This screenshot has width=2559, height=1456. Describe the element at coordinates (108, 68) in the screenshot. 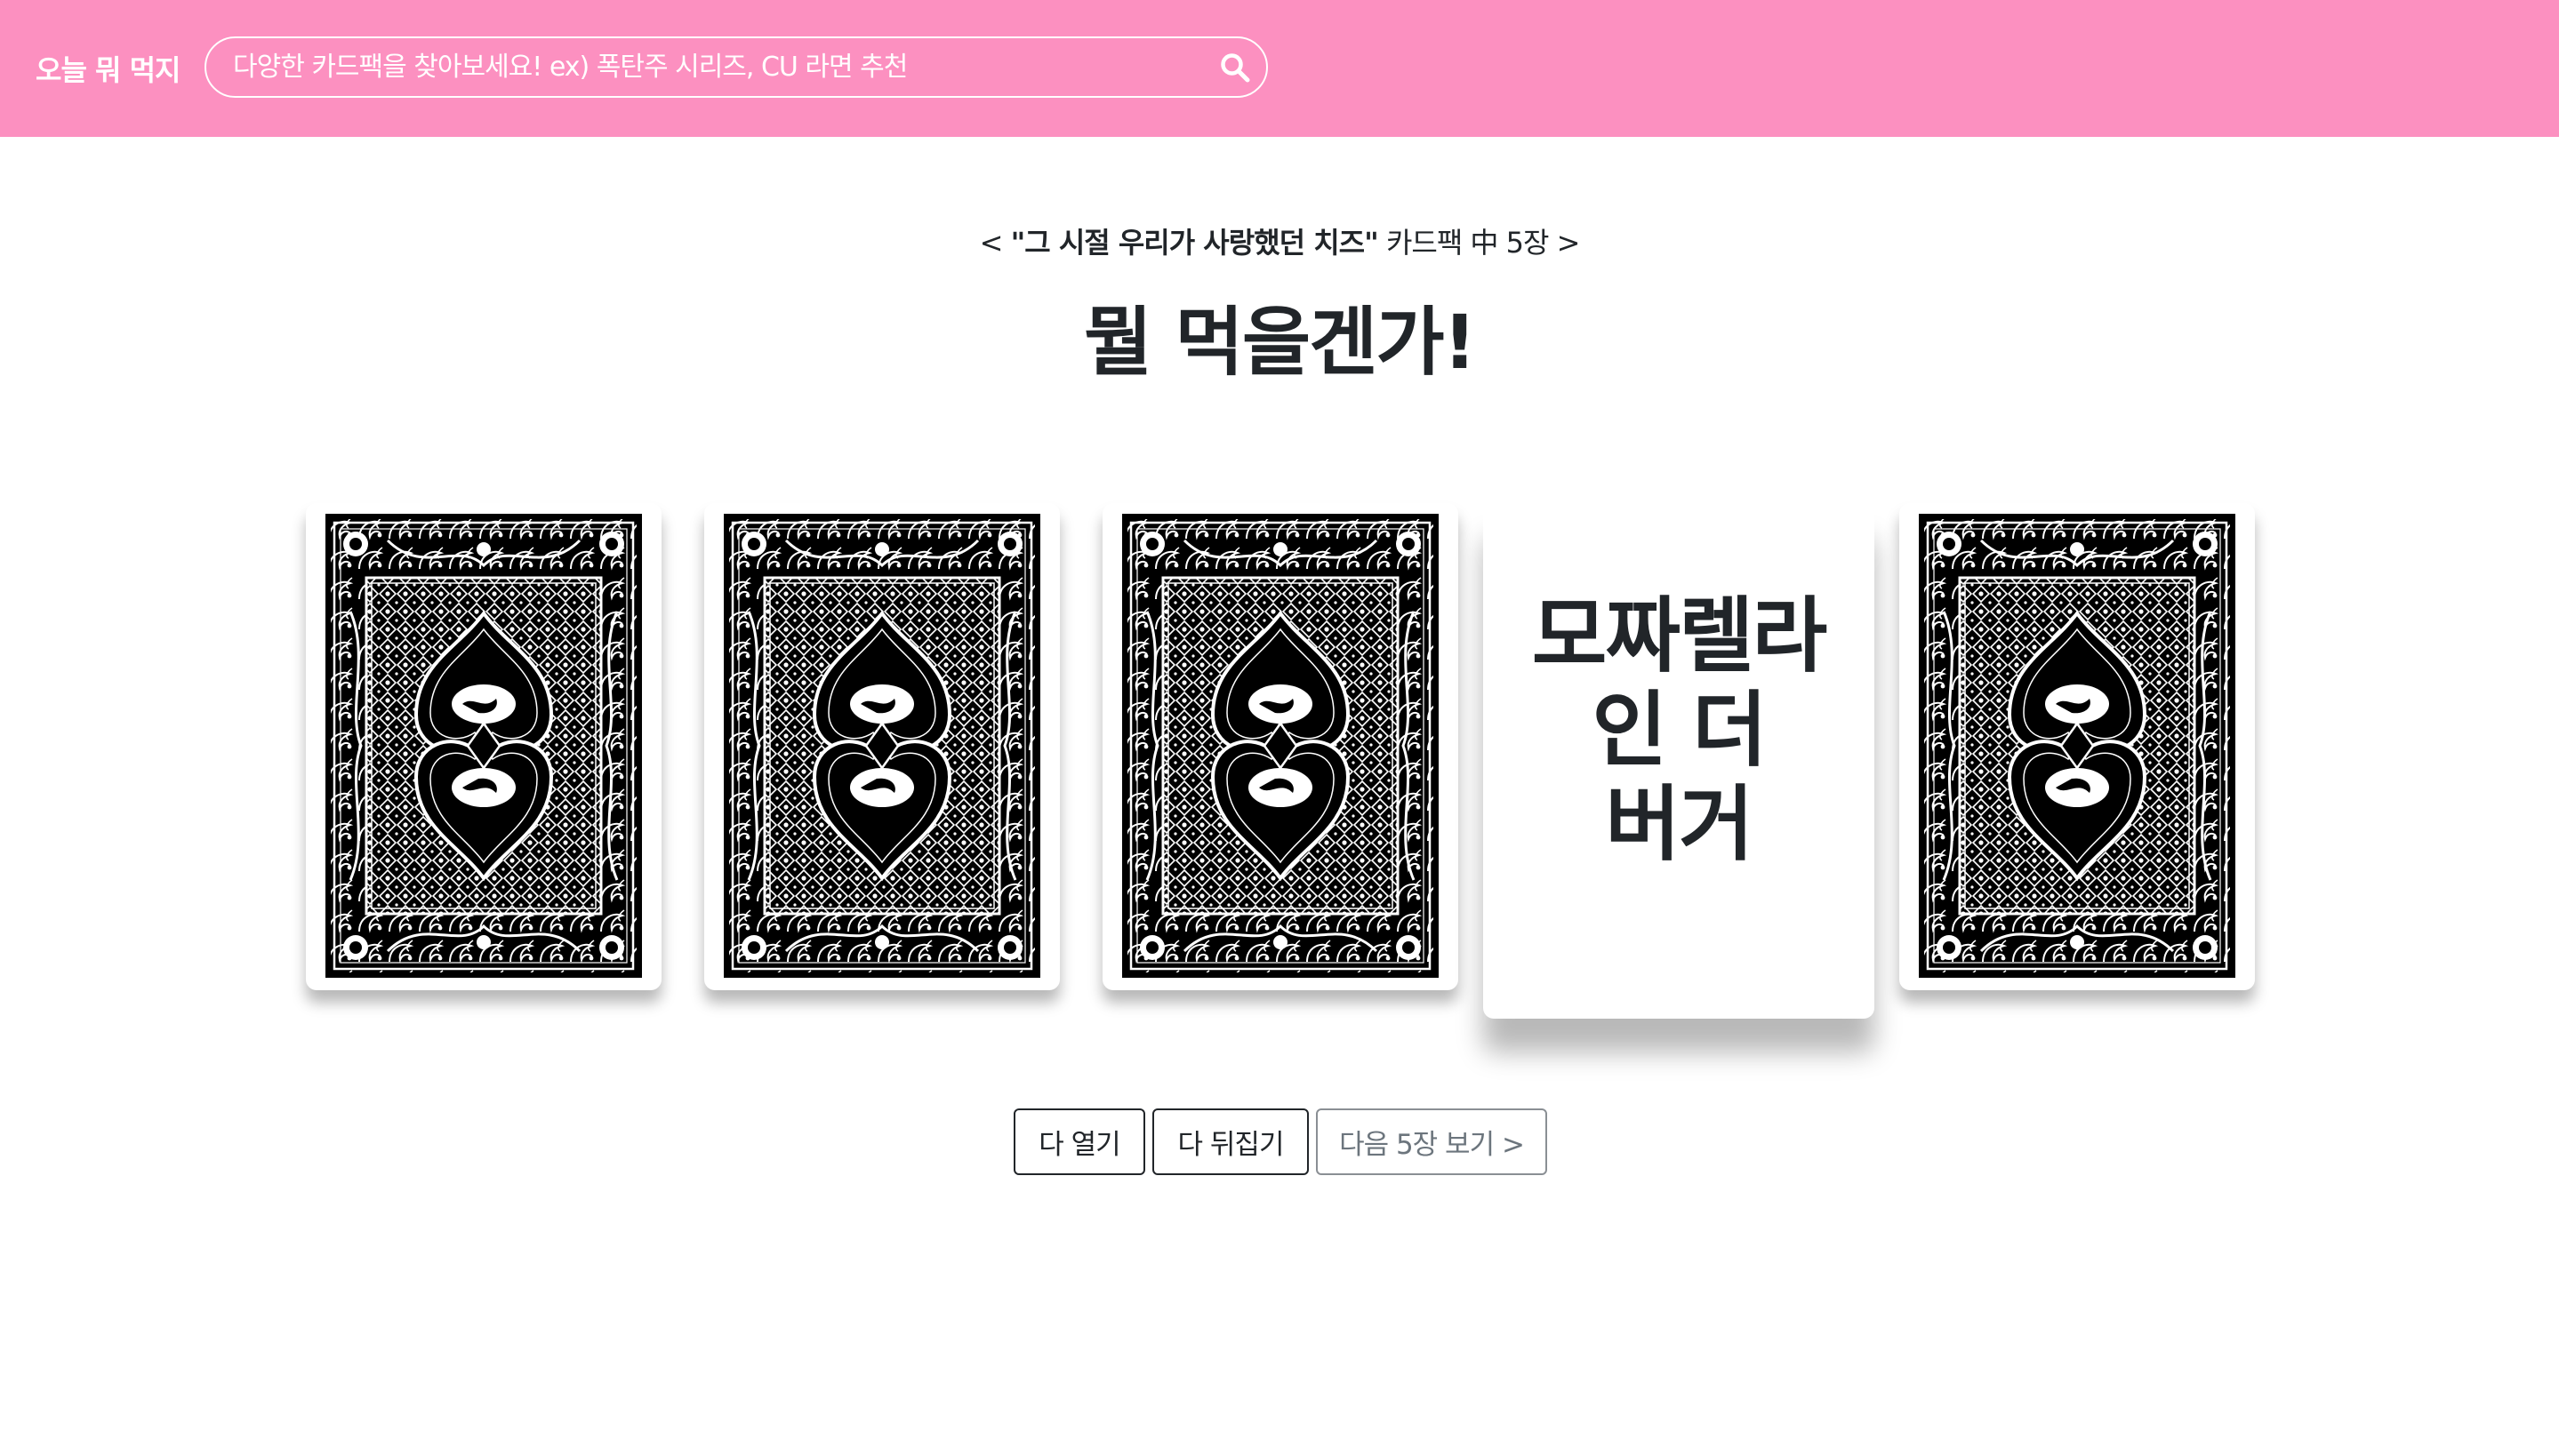

I see `brand-logo: 오늘 뭐 먹지` at that location.